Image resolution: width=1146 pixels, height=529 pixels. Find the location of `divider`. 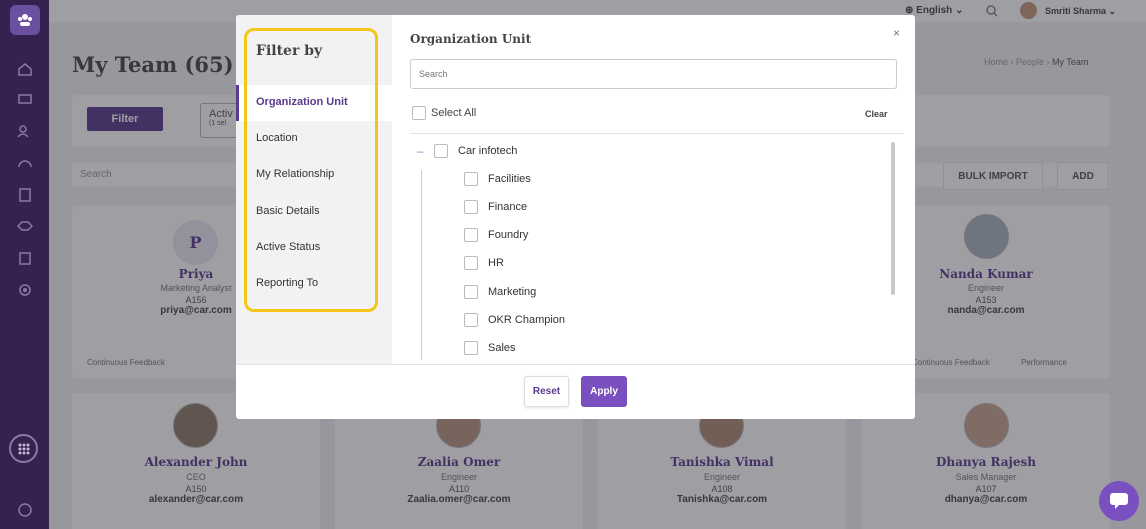

divider is located at coordinates (657, 133).